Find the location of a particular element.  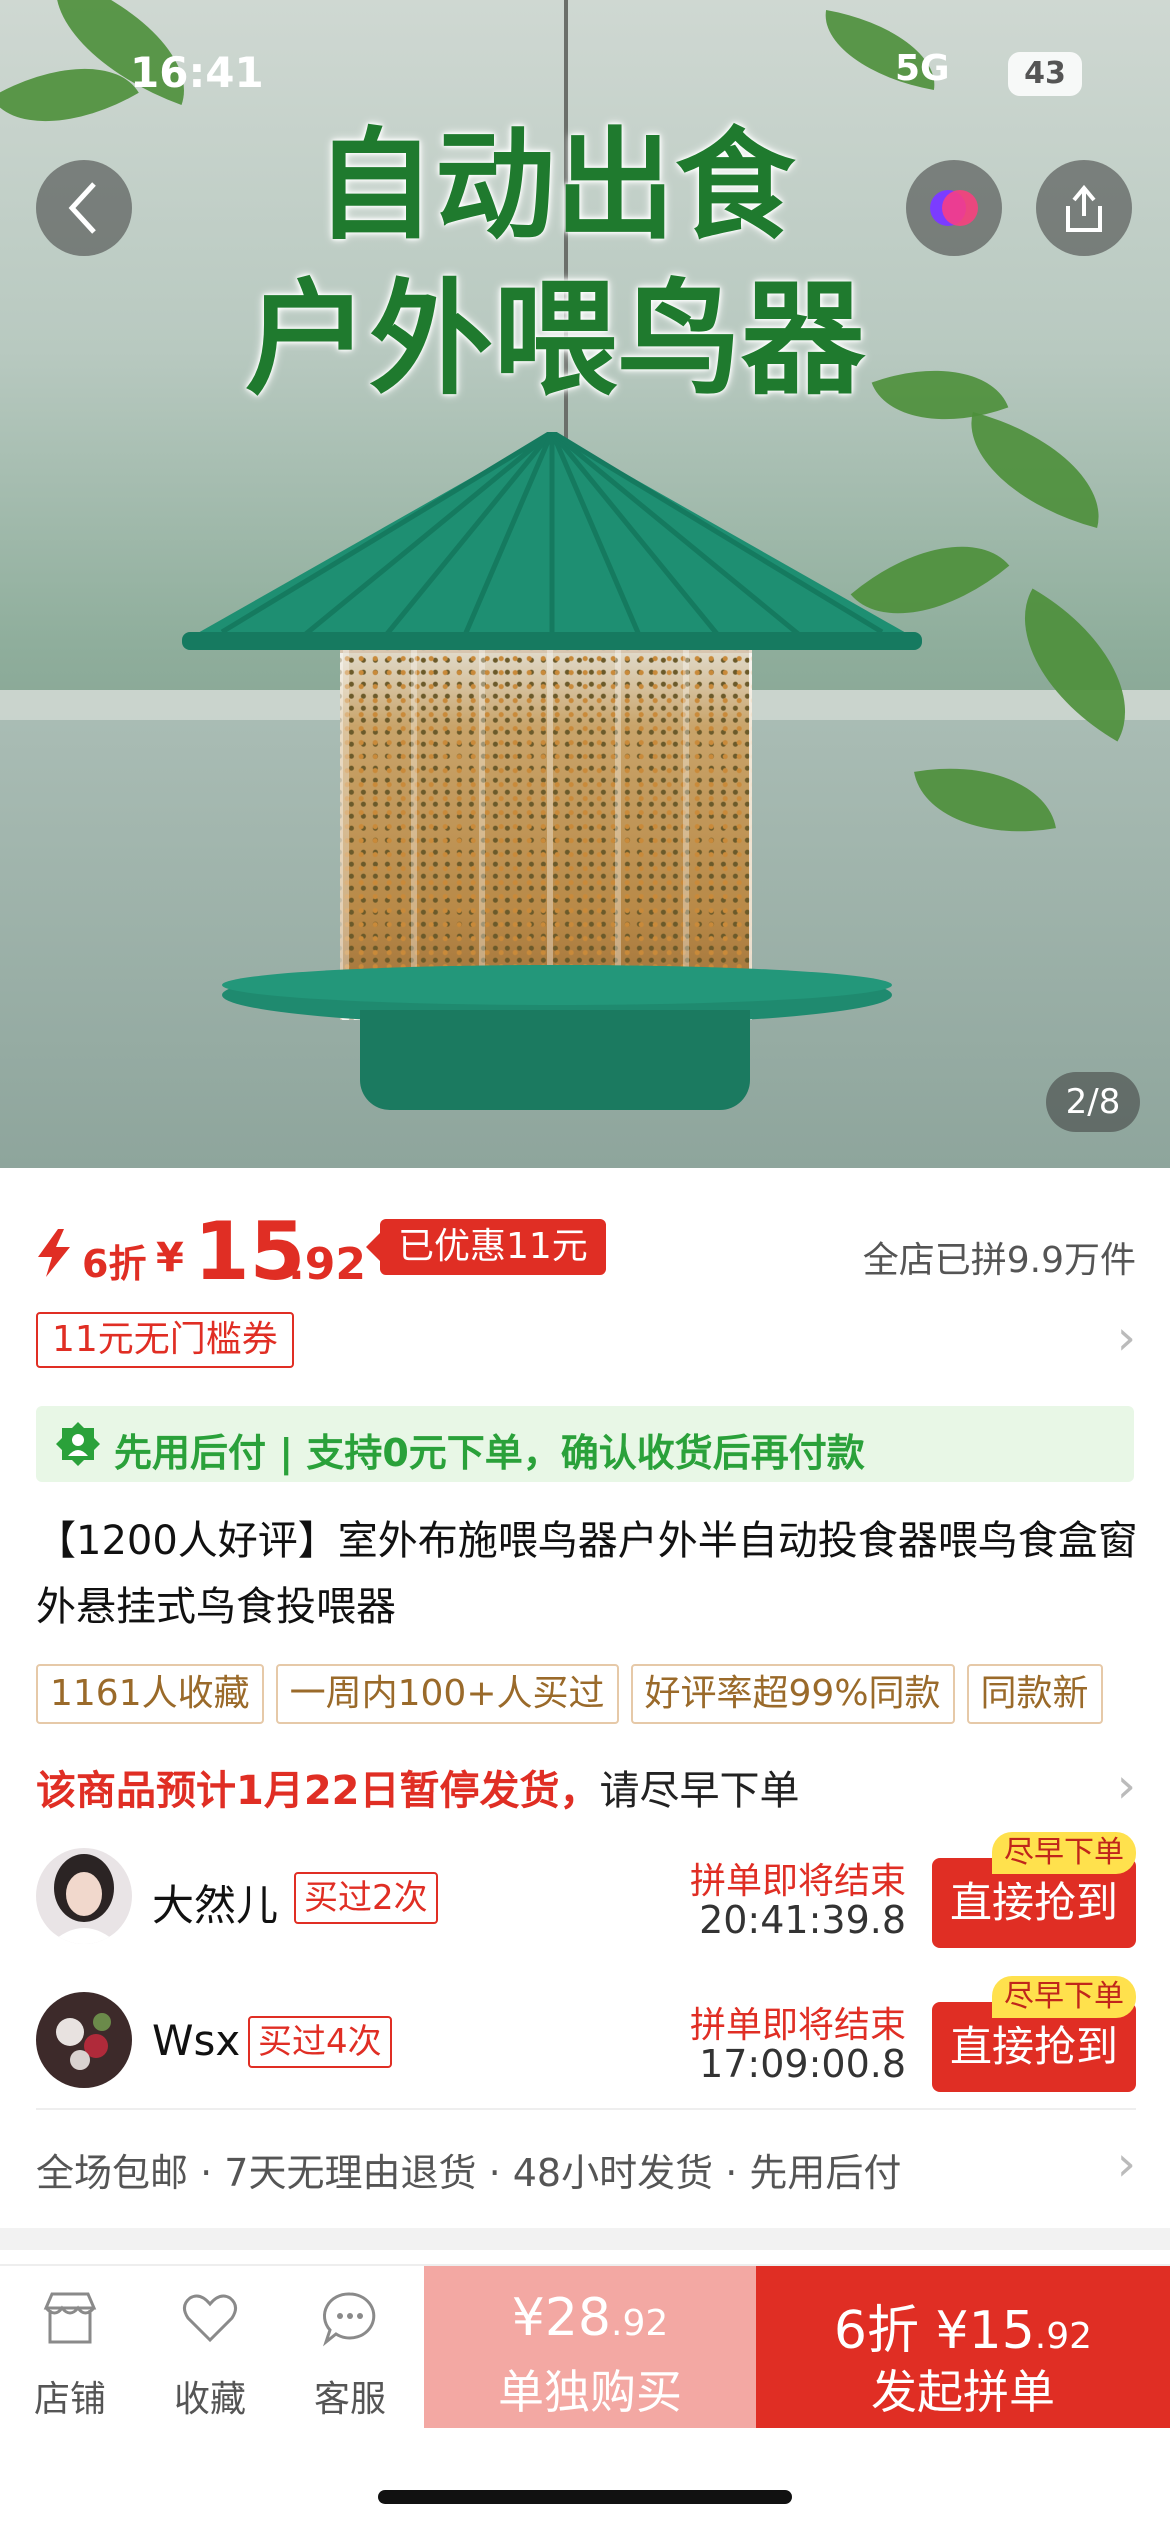

price-row: 6折 ¥ 15 .92 已优惠11元 全店已拼9.9万件 is located at coordinates (586, 1251).